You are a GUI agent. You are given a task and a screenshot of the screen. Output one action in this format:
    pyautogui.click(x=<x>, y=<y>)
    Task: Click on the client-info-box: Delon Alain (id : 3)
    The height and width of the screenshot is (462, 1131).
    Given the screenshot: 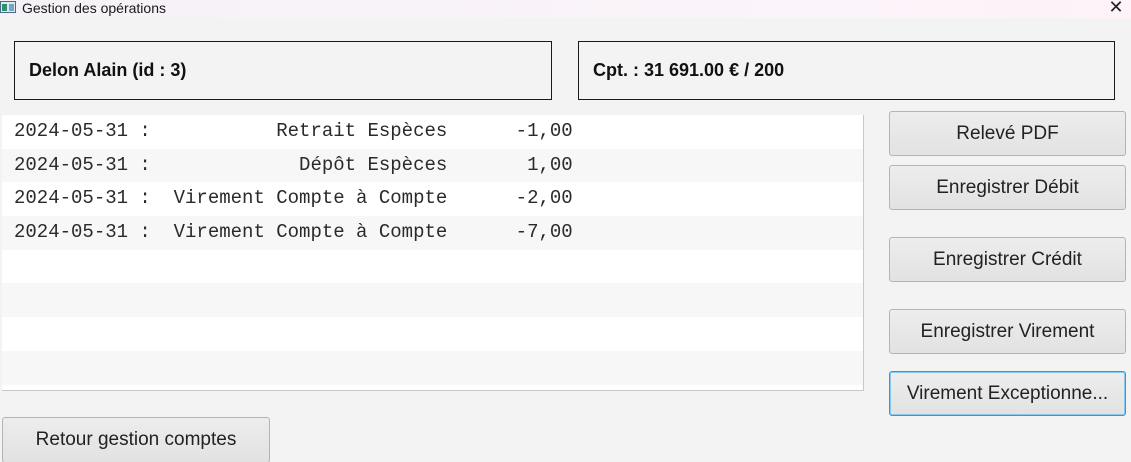 What is the action you would take?
    pyautogui.click(x=283, y=70)
    